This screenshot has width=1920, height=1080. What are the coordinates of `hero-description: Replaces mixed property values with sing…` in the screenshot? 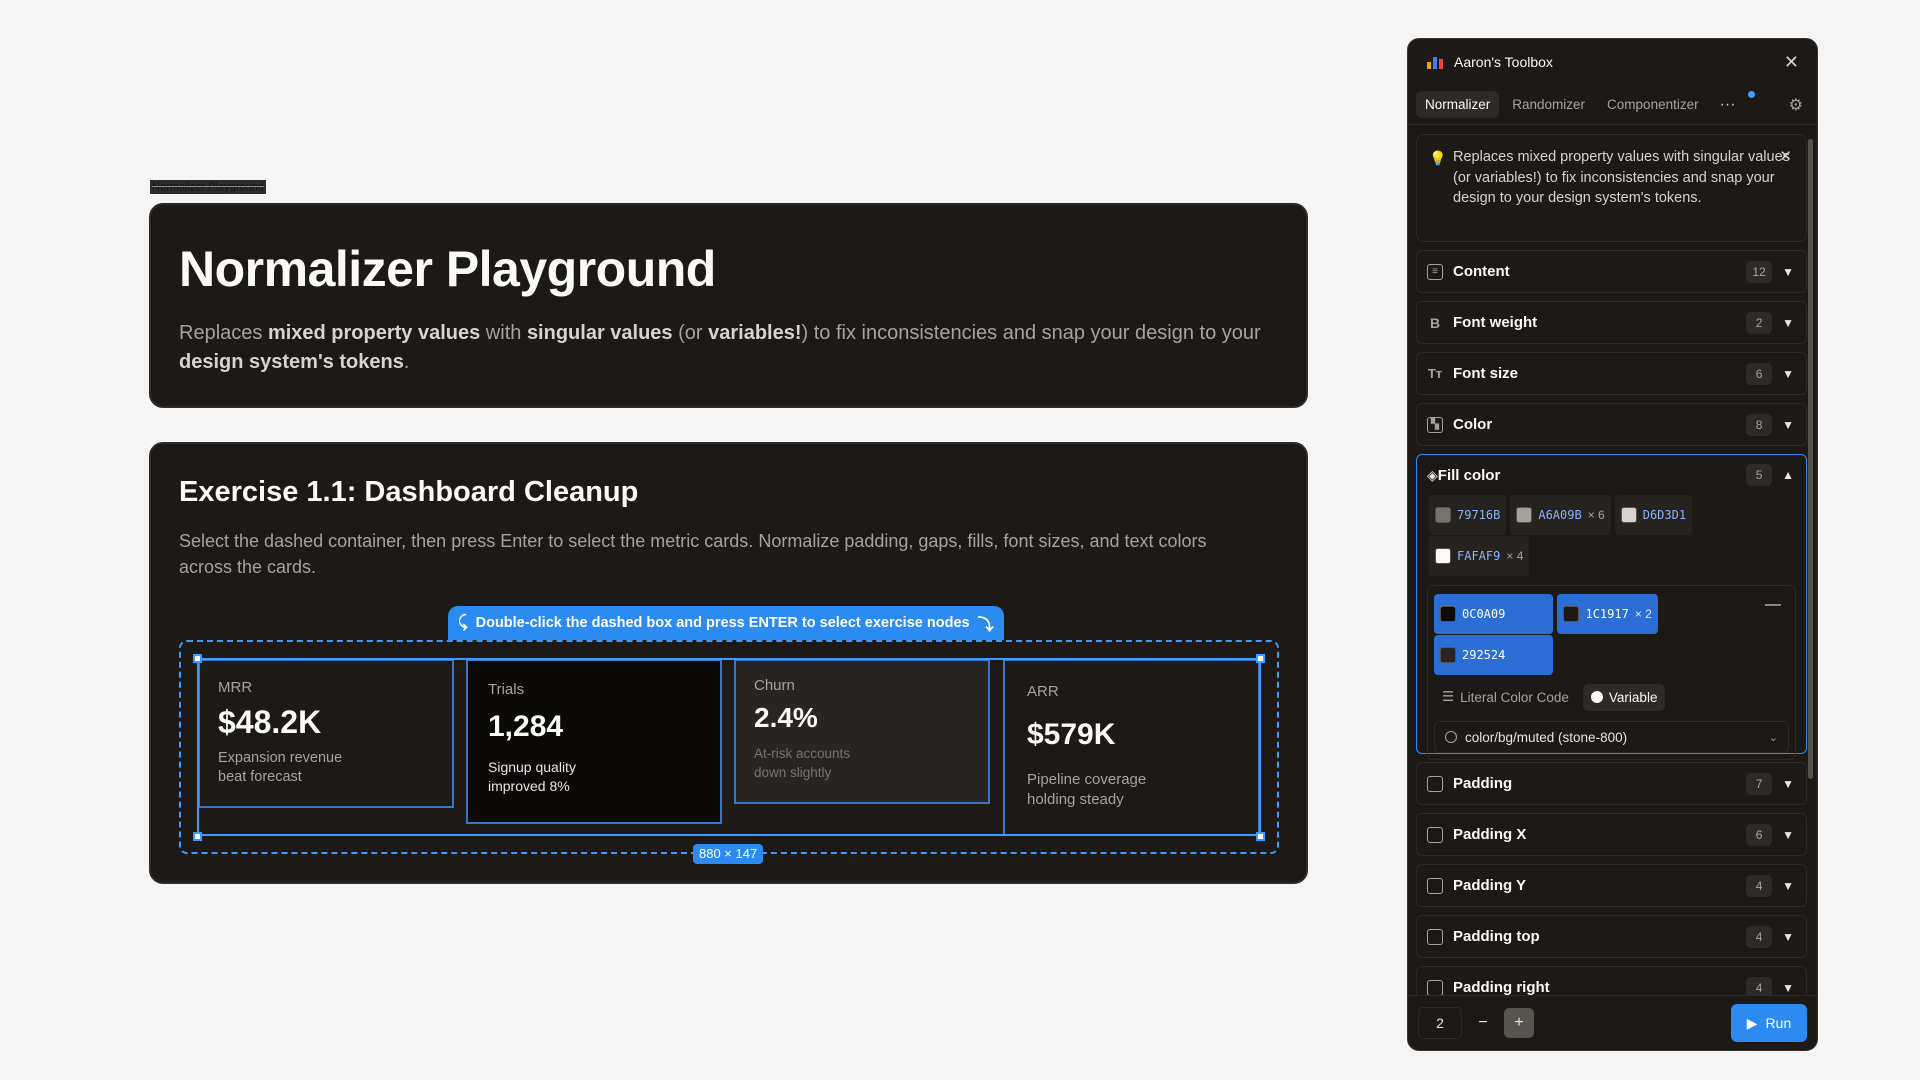 It's located at (720, 347).